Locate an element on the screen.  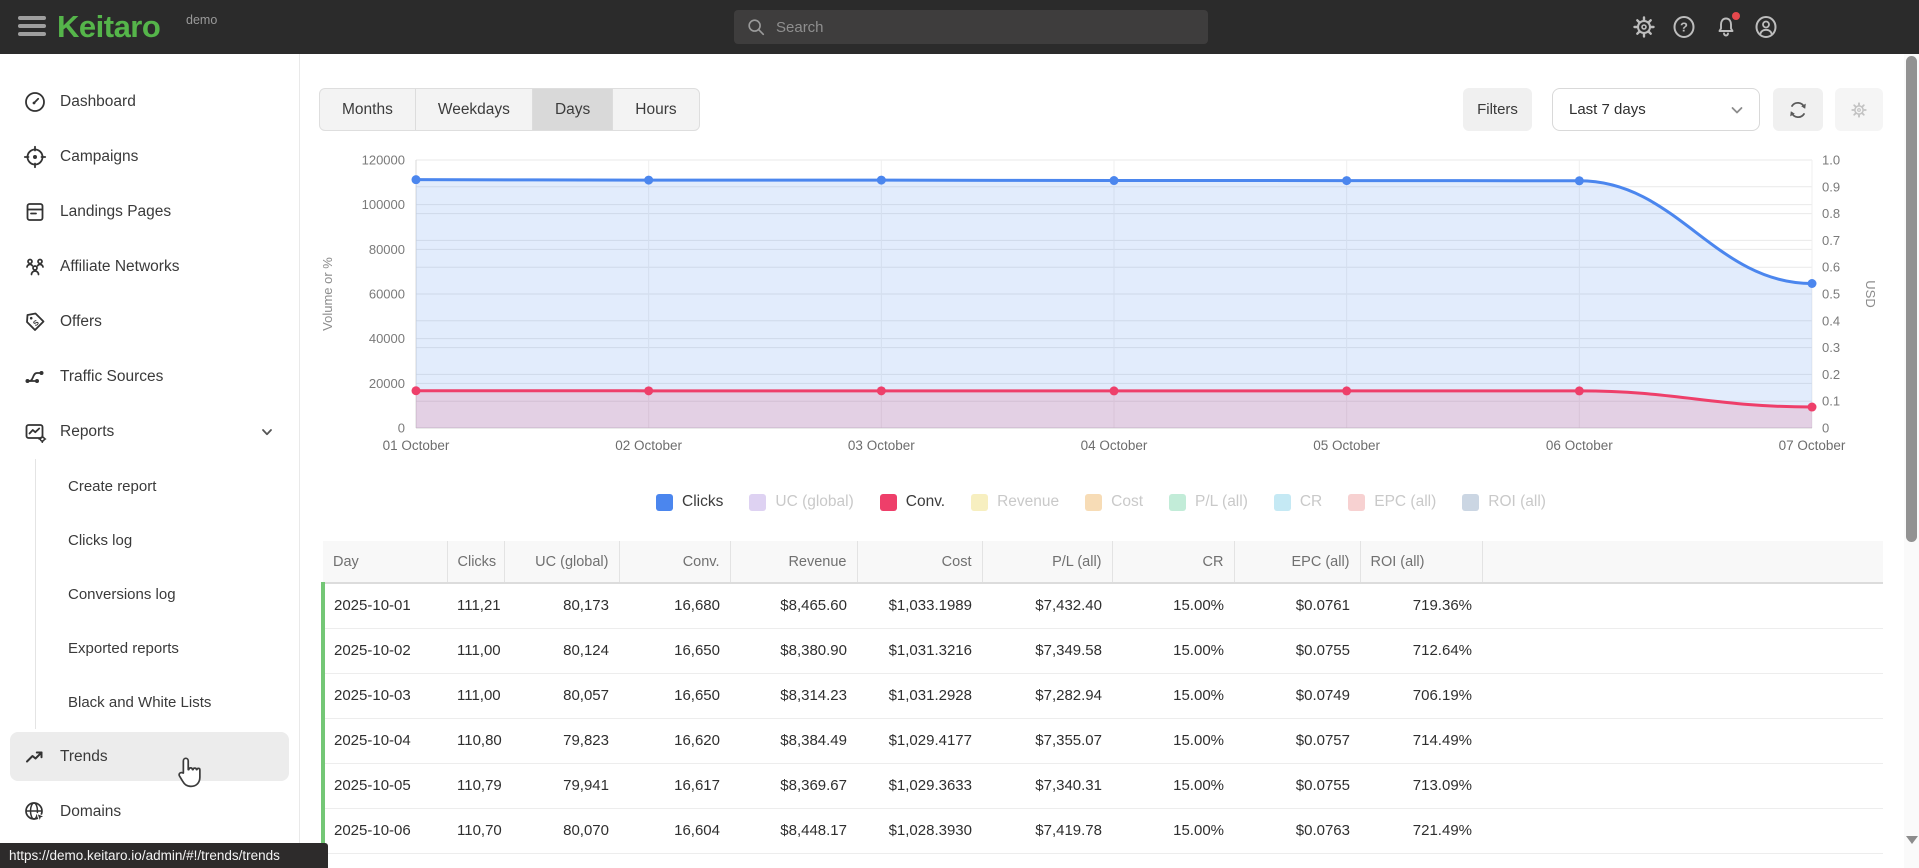
chart-settings-button is located at coordinates (1859, 109).